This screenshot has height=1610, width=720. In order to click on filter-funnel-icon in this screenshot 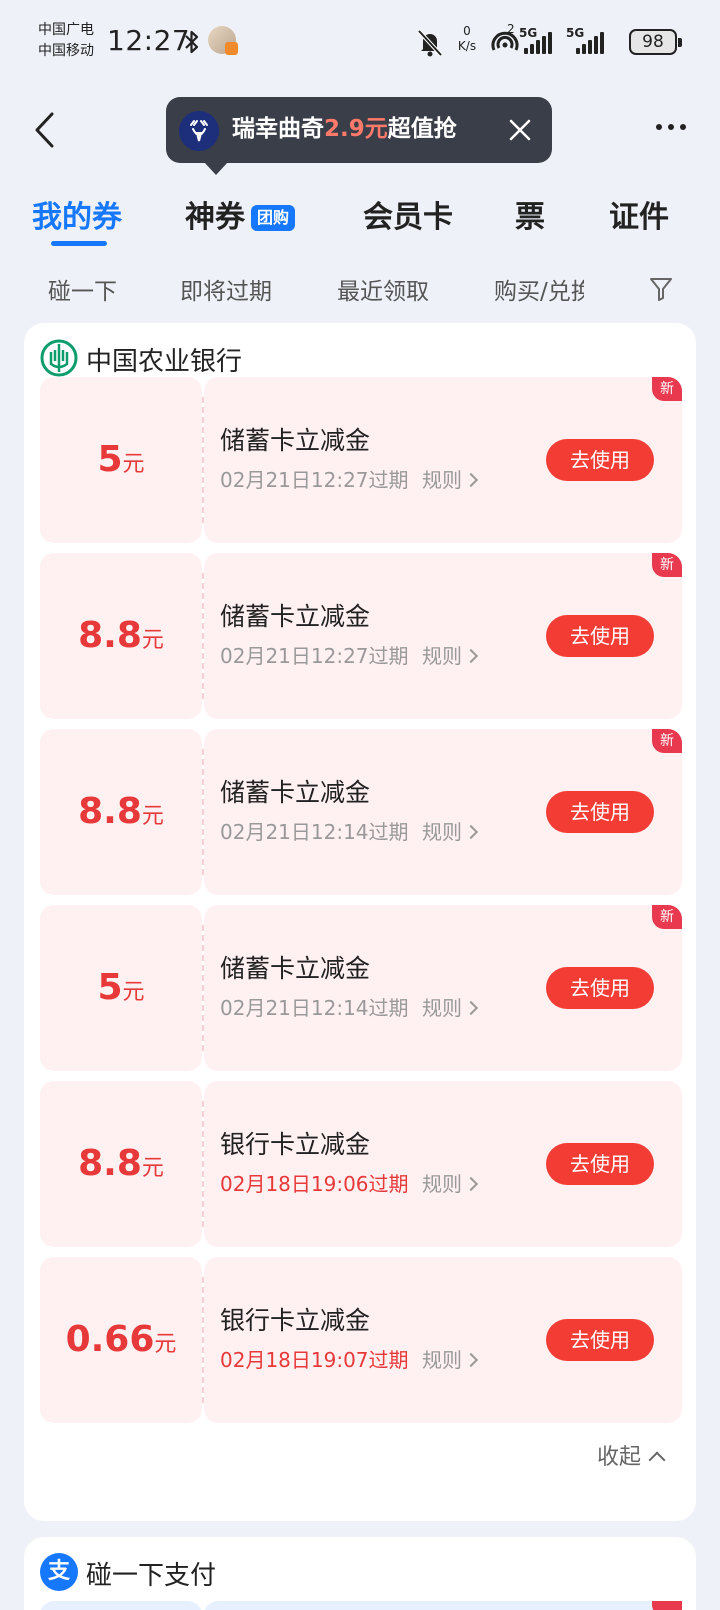, I will do `click(661, 289)`.